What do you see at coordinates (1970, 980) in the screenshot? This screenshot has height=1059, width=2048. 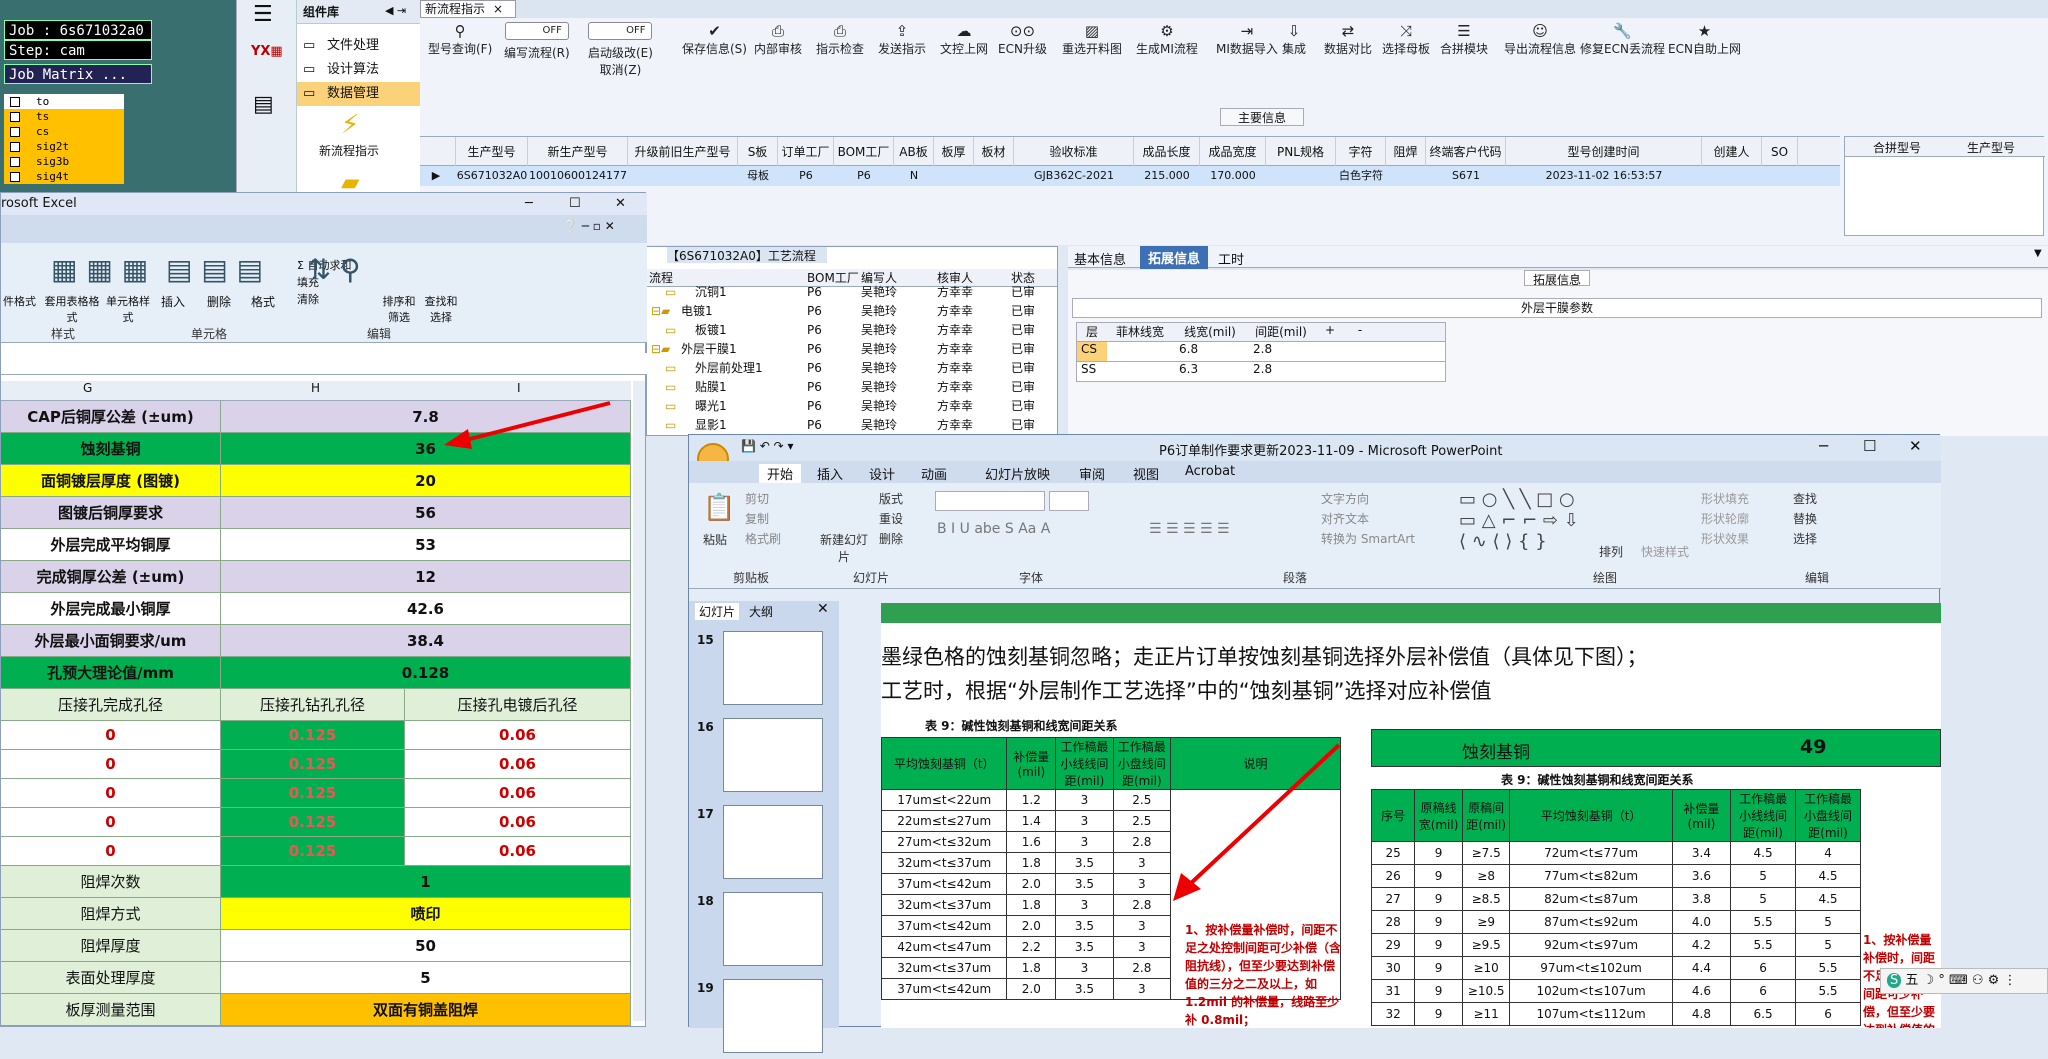 I see `ime-icons: ☽ ° ⌨ ⚇ ⚙ ⋮` at bounding box center [1970, 980].